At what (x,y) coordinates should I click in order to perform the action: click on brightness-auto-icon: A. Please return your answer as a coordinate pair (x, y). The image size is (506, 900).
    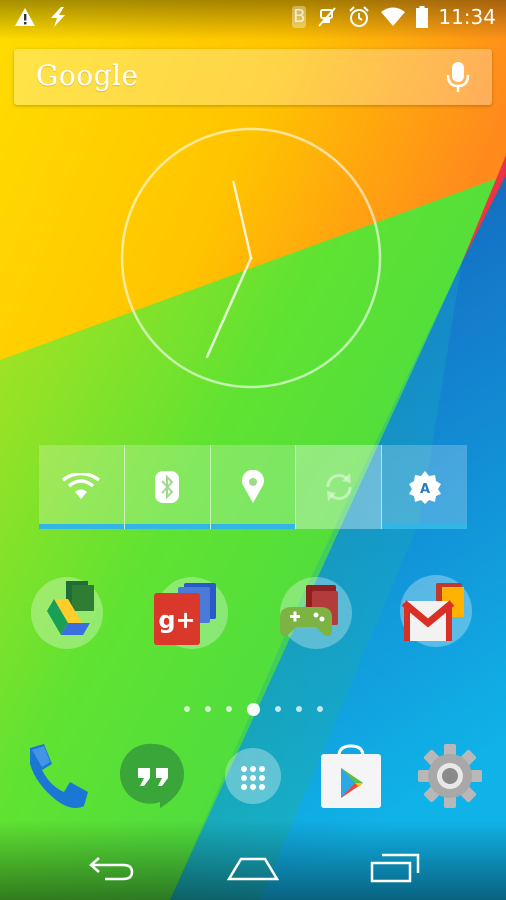
    Looking at the image, I should click on (424, 487).